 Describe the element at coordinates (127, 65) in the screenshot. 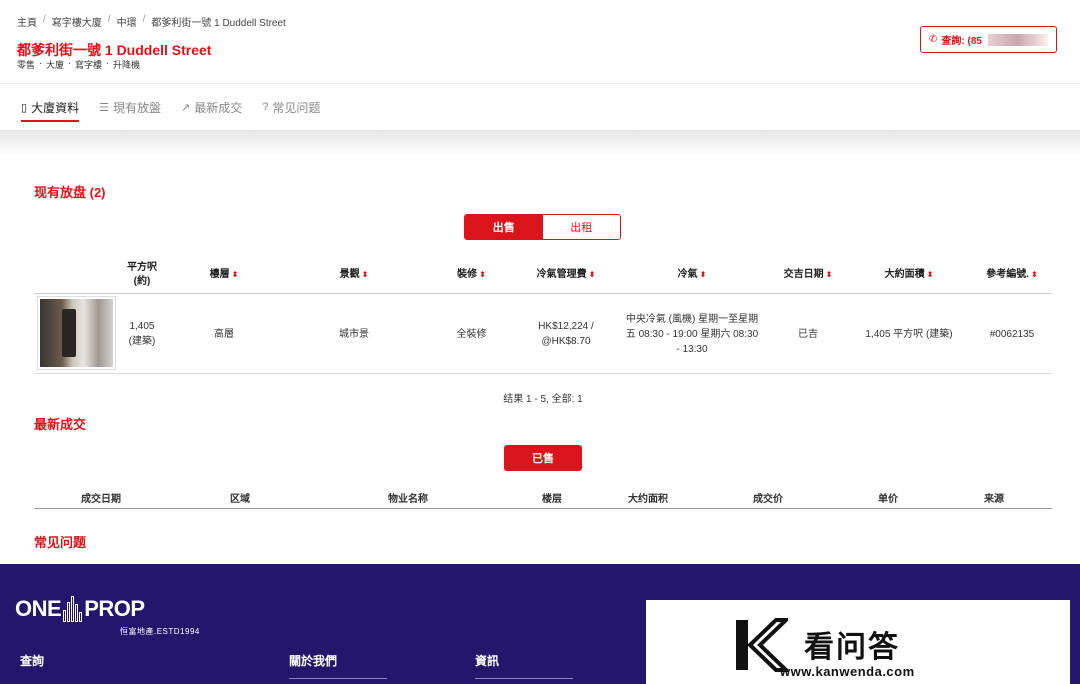

I see `tag: 升降機` at that location.